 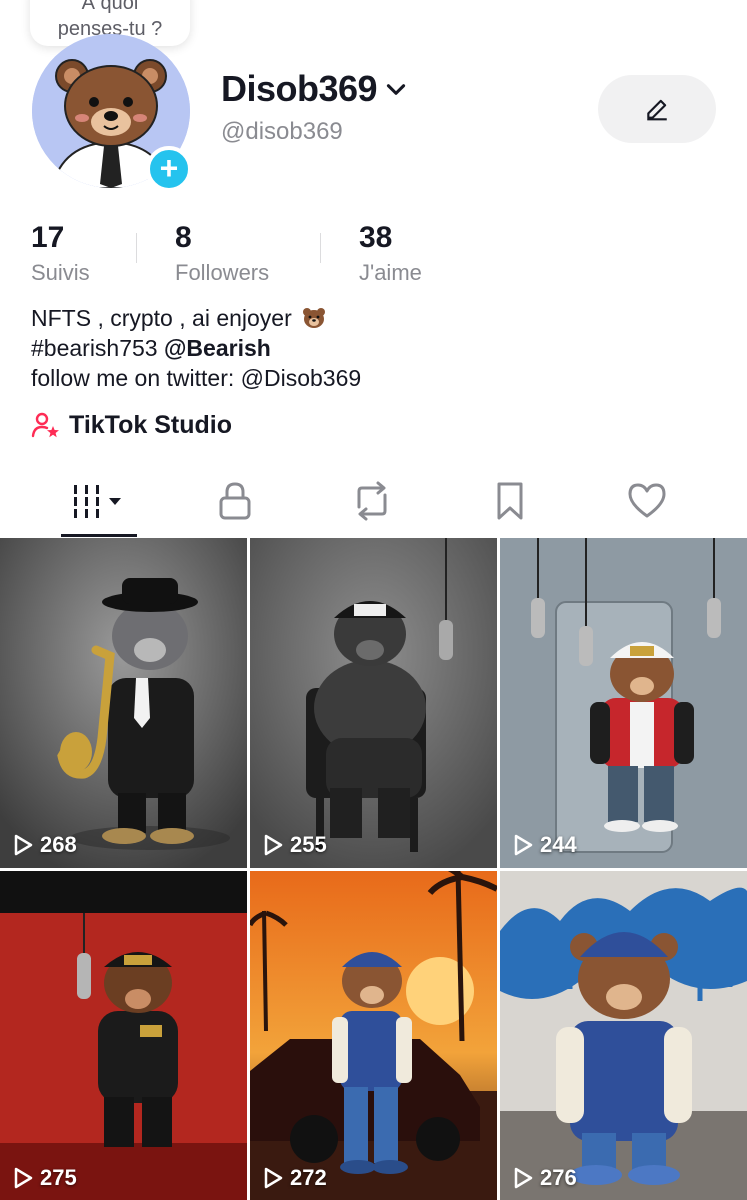 I want to click on pencil-icon, so click(x=657, y=110).